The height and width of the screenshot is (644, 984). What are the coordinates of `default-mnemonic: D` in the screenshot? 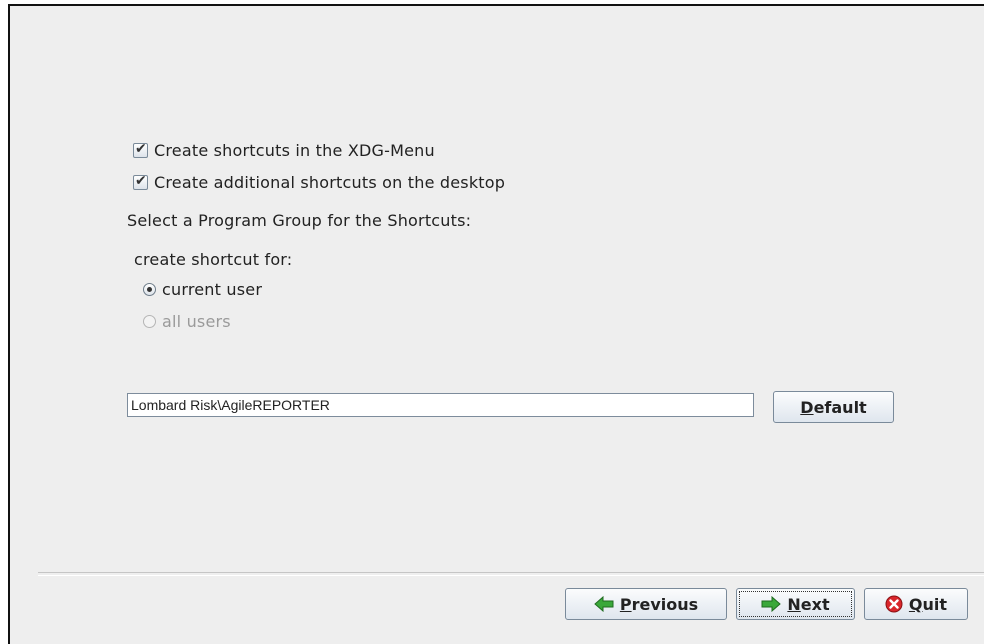 It's located at (807, 407).